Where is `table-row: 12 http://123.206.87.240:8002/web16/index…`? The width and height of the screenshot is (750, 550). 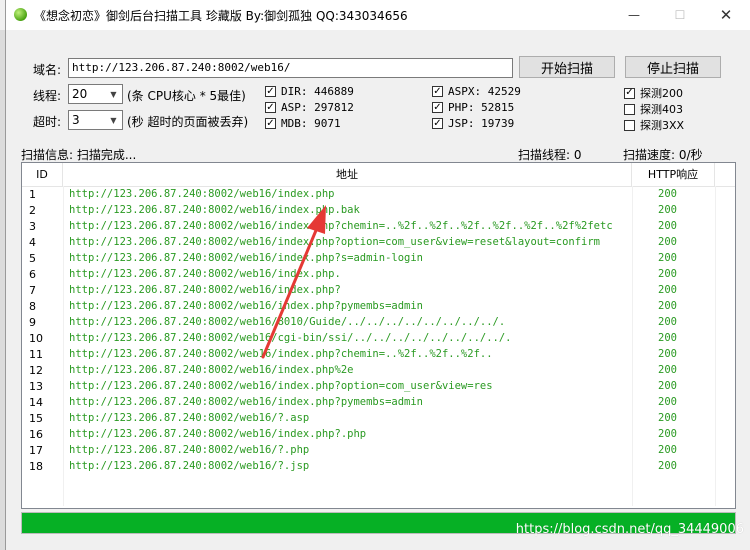 table-row: 12 http://123.206.87.240:8002/web16/index… is located at coordinates (378, 371).